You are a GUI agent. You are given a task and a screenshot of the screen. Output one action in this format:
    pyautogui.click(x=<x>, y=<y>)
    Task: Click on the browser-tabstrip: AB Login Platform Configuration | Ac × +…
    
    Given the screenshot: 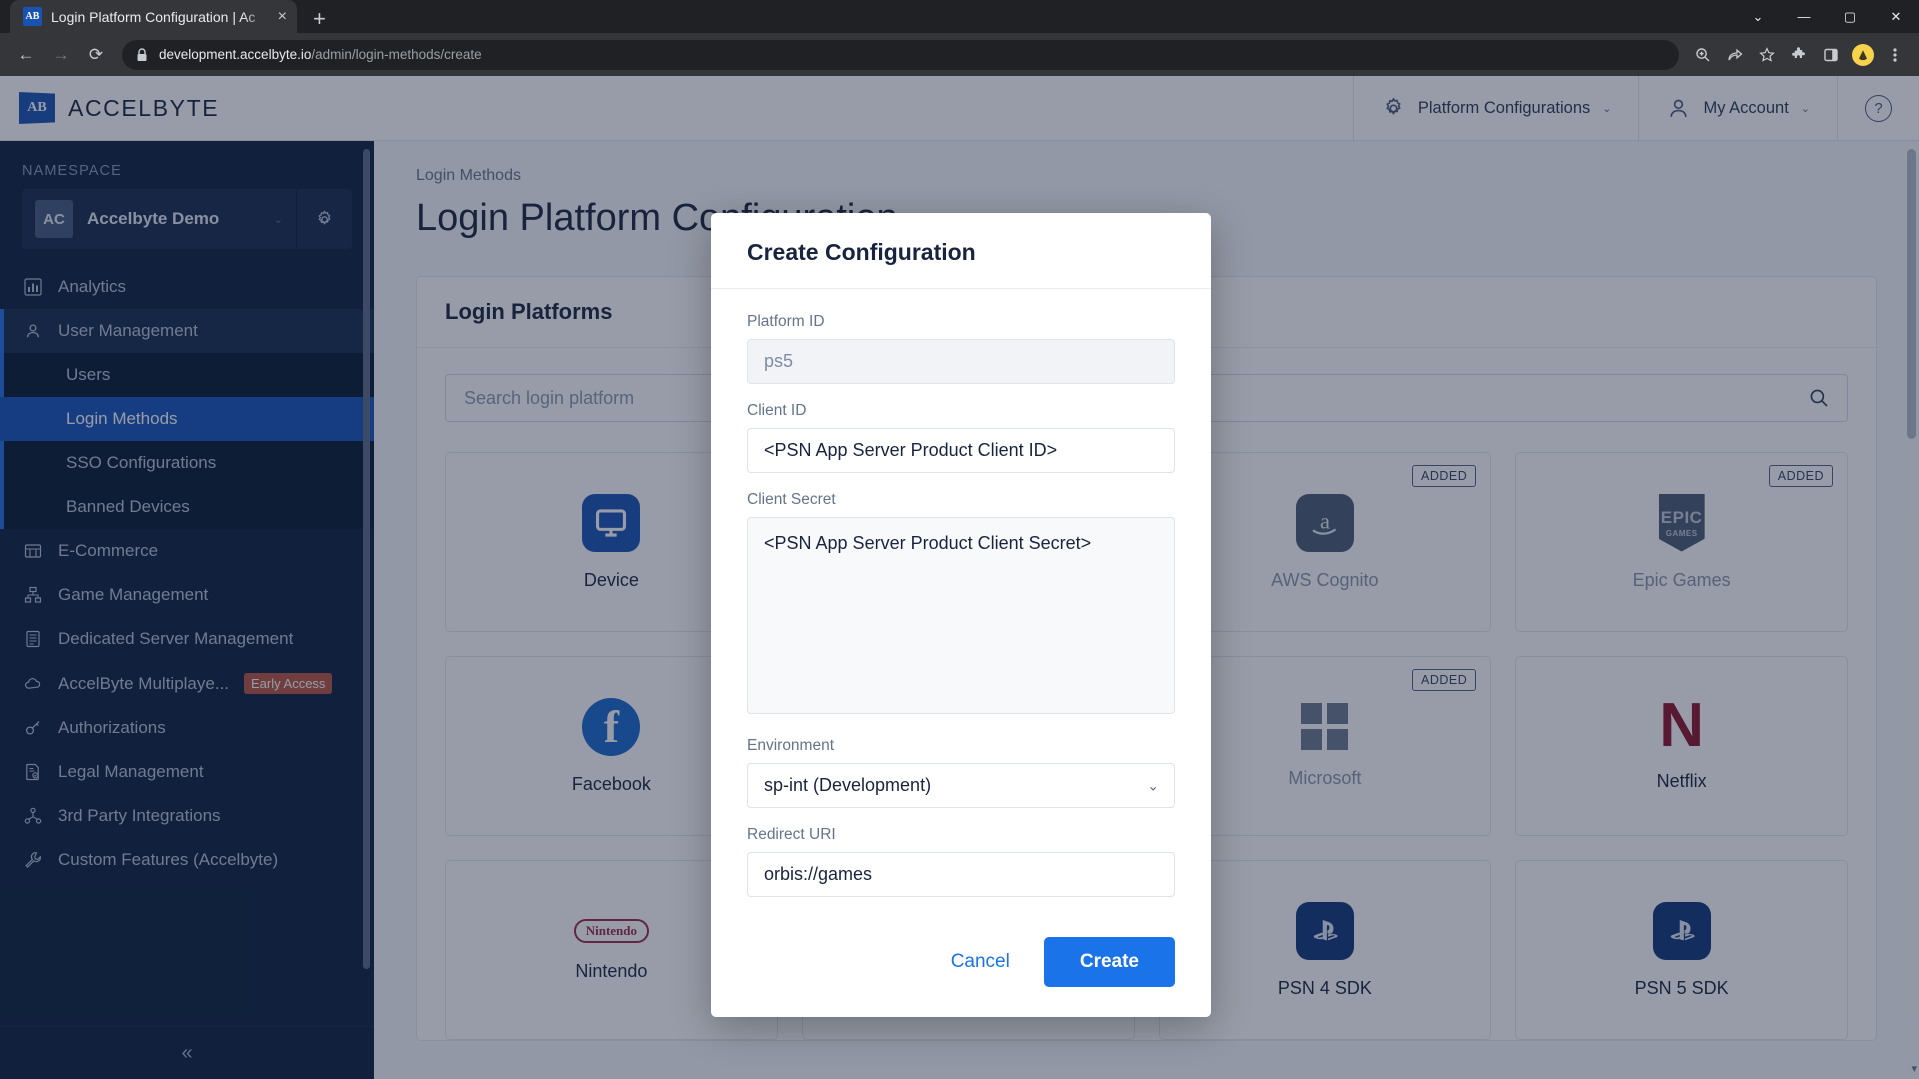 What is the action you would take?
    pyautogui.click(x=959, y=16)
    